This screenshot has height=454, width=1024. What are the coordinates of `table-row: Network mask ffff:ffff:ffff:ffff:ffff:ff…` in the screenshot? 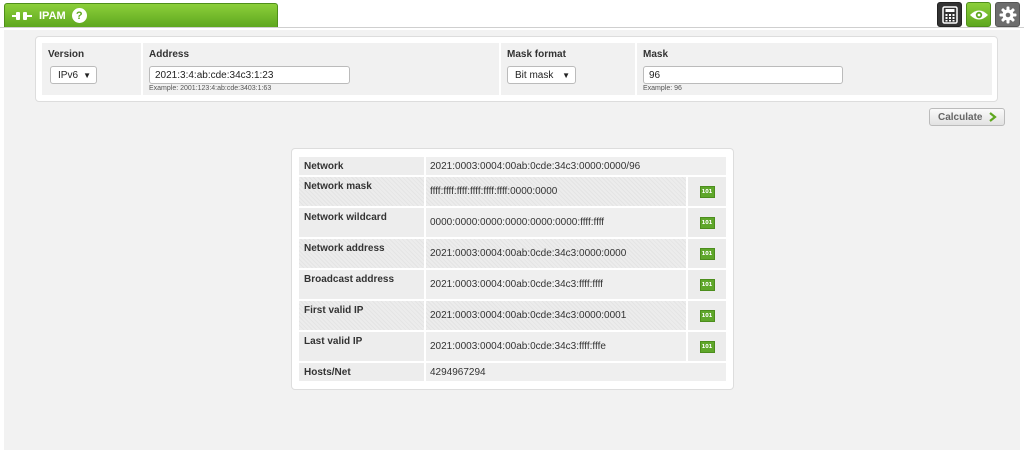 It's located at (512, 191).